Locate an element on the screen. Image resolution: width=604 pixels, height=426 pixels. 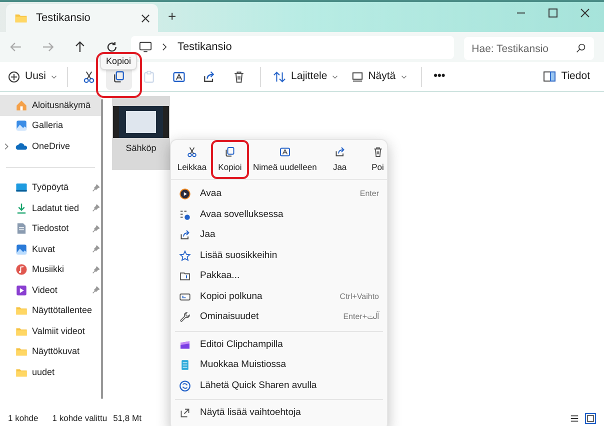
file-name: Sähköp is located at coordinates (141, 148).